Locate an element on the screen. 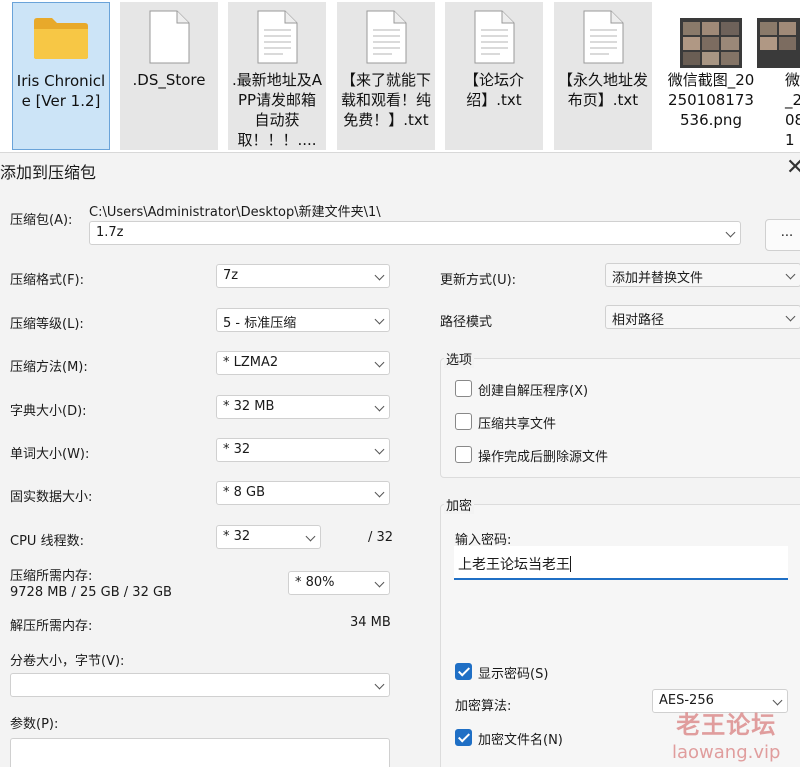 The height and width of the screenshot is (767, 800). dialog-titlebar: 添加到压缩包 ✕ is located at coordinates (400, 169).